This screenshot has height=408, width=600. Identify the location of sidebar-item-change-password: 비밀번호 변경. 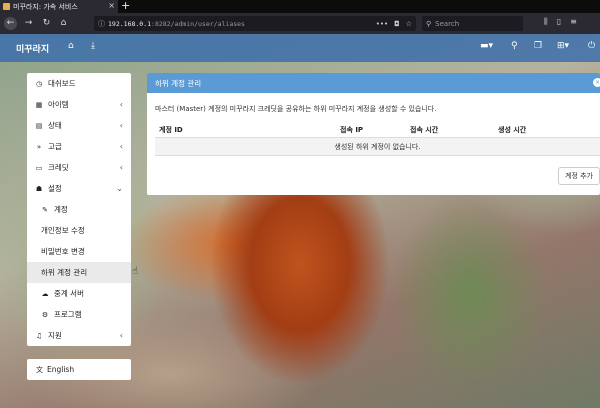
(79, 251).